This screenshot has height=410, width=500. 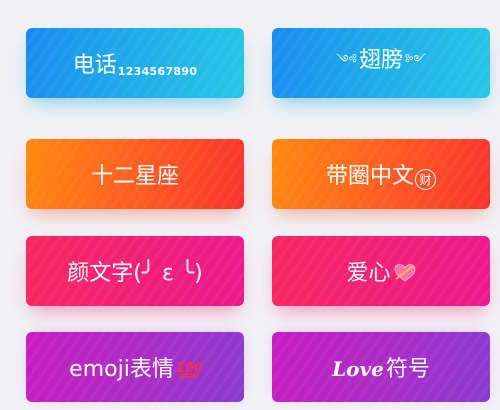 I want to click on phone-label: 电话, so click(x=94, y=65).